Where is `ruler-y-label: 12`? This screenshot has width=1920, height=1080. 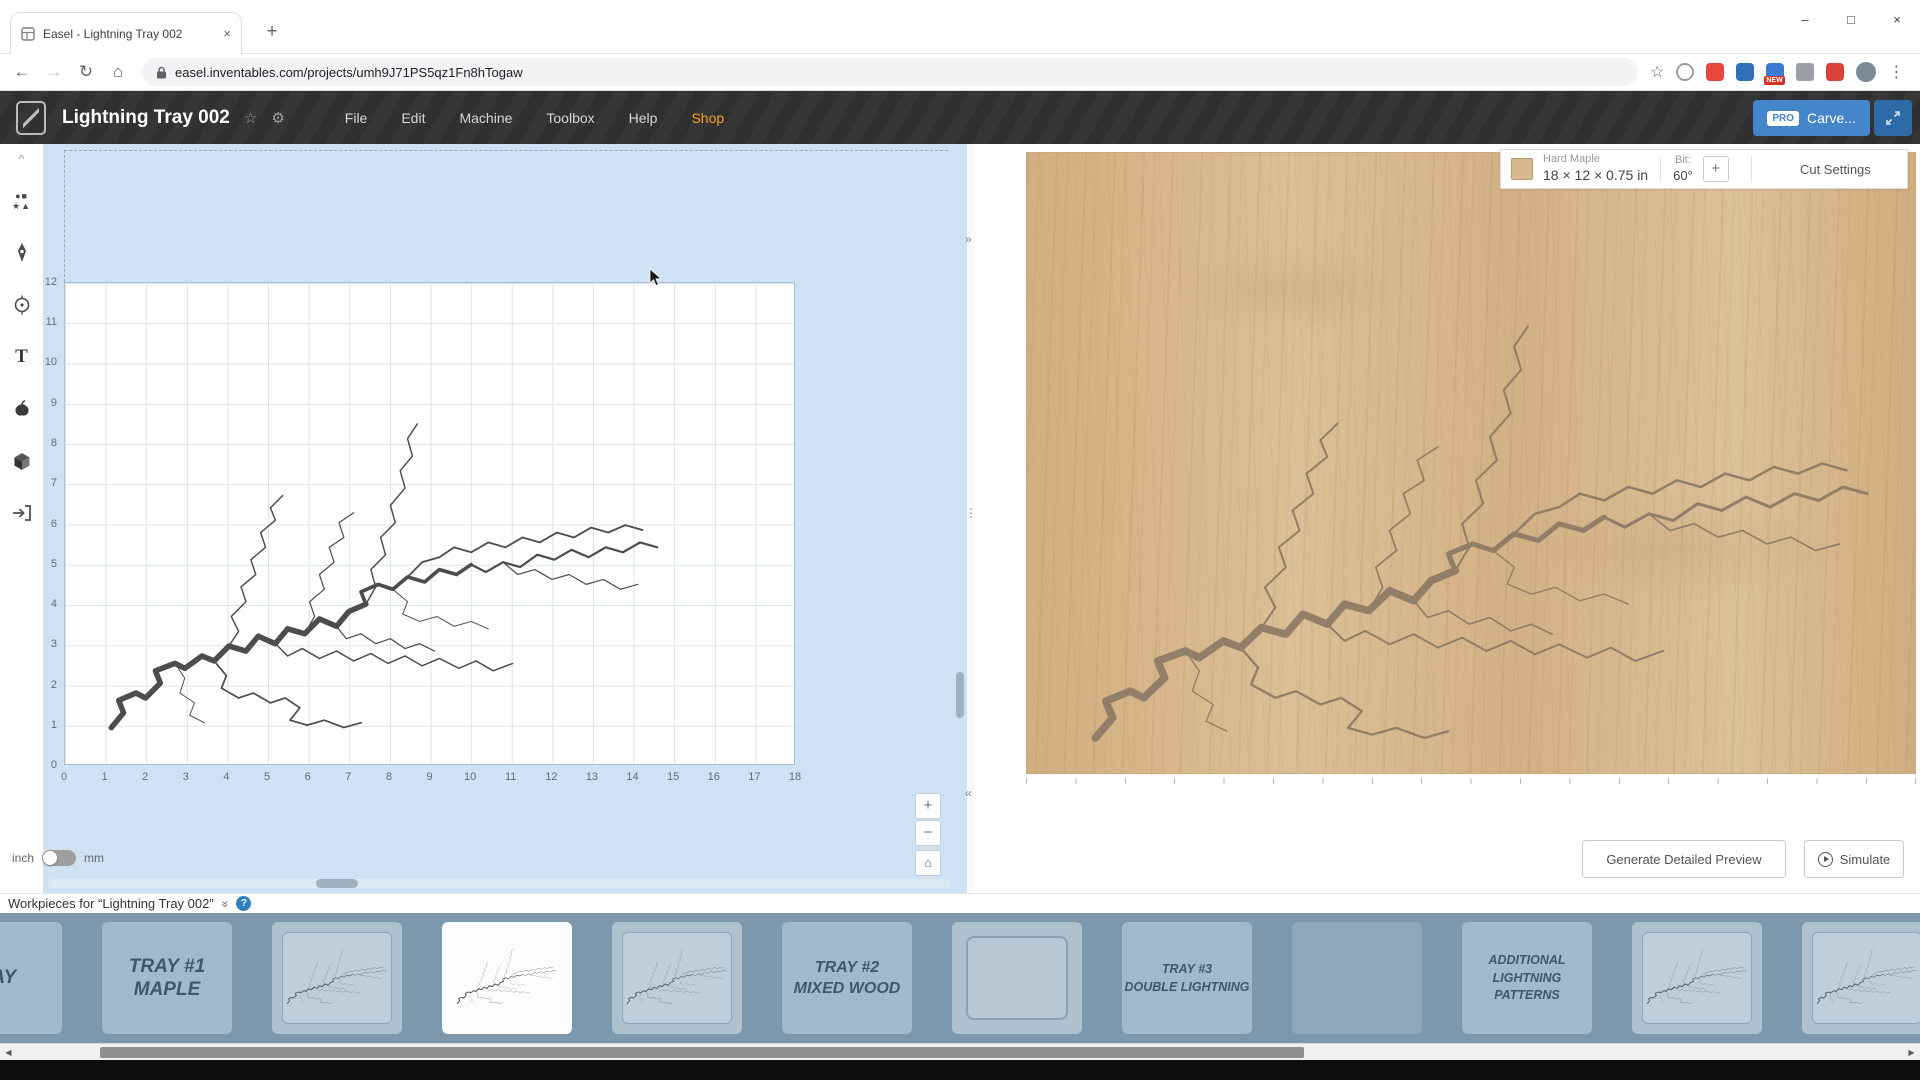
ruler-y-label: 12 is located at coordinates (50, 282).